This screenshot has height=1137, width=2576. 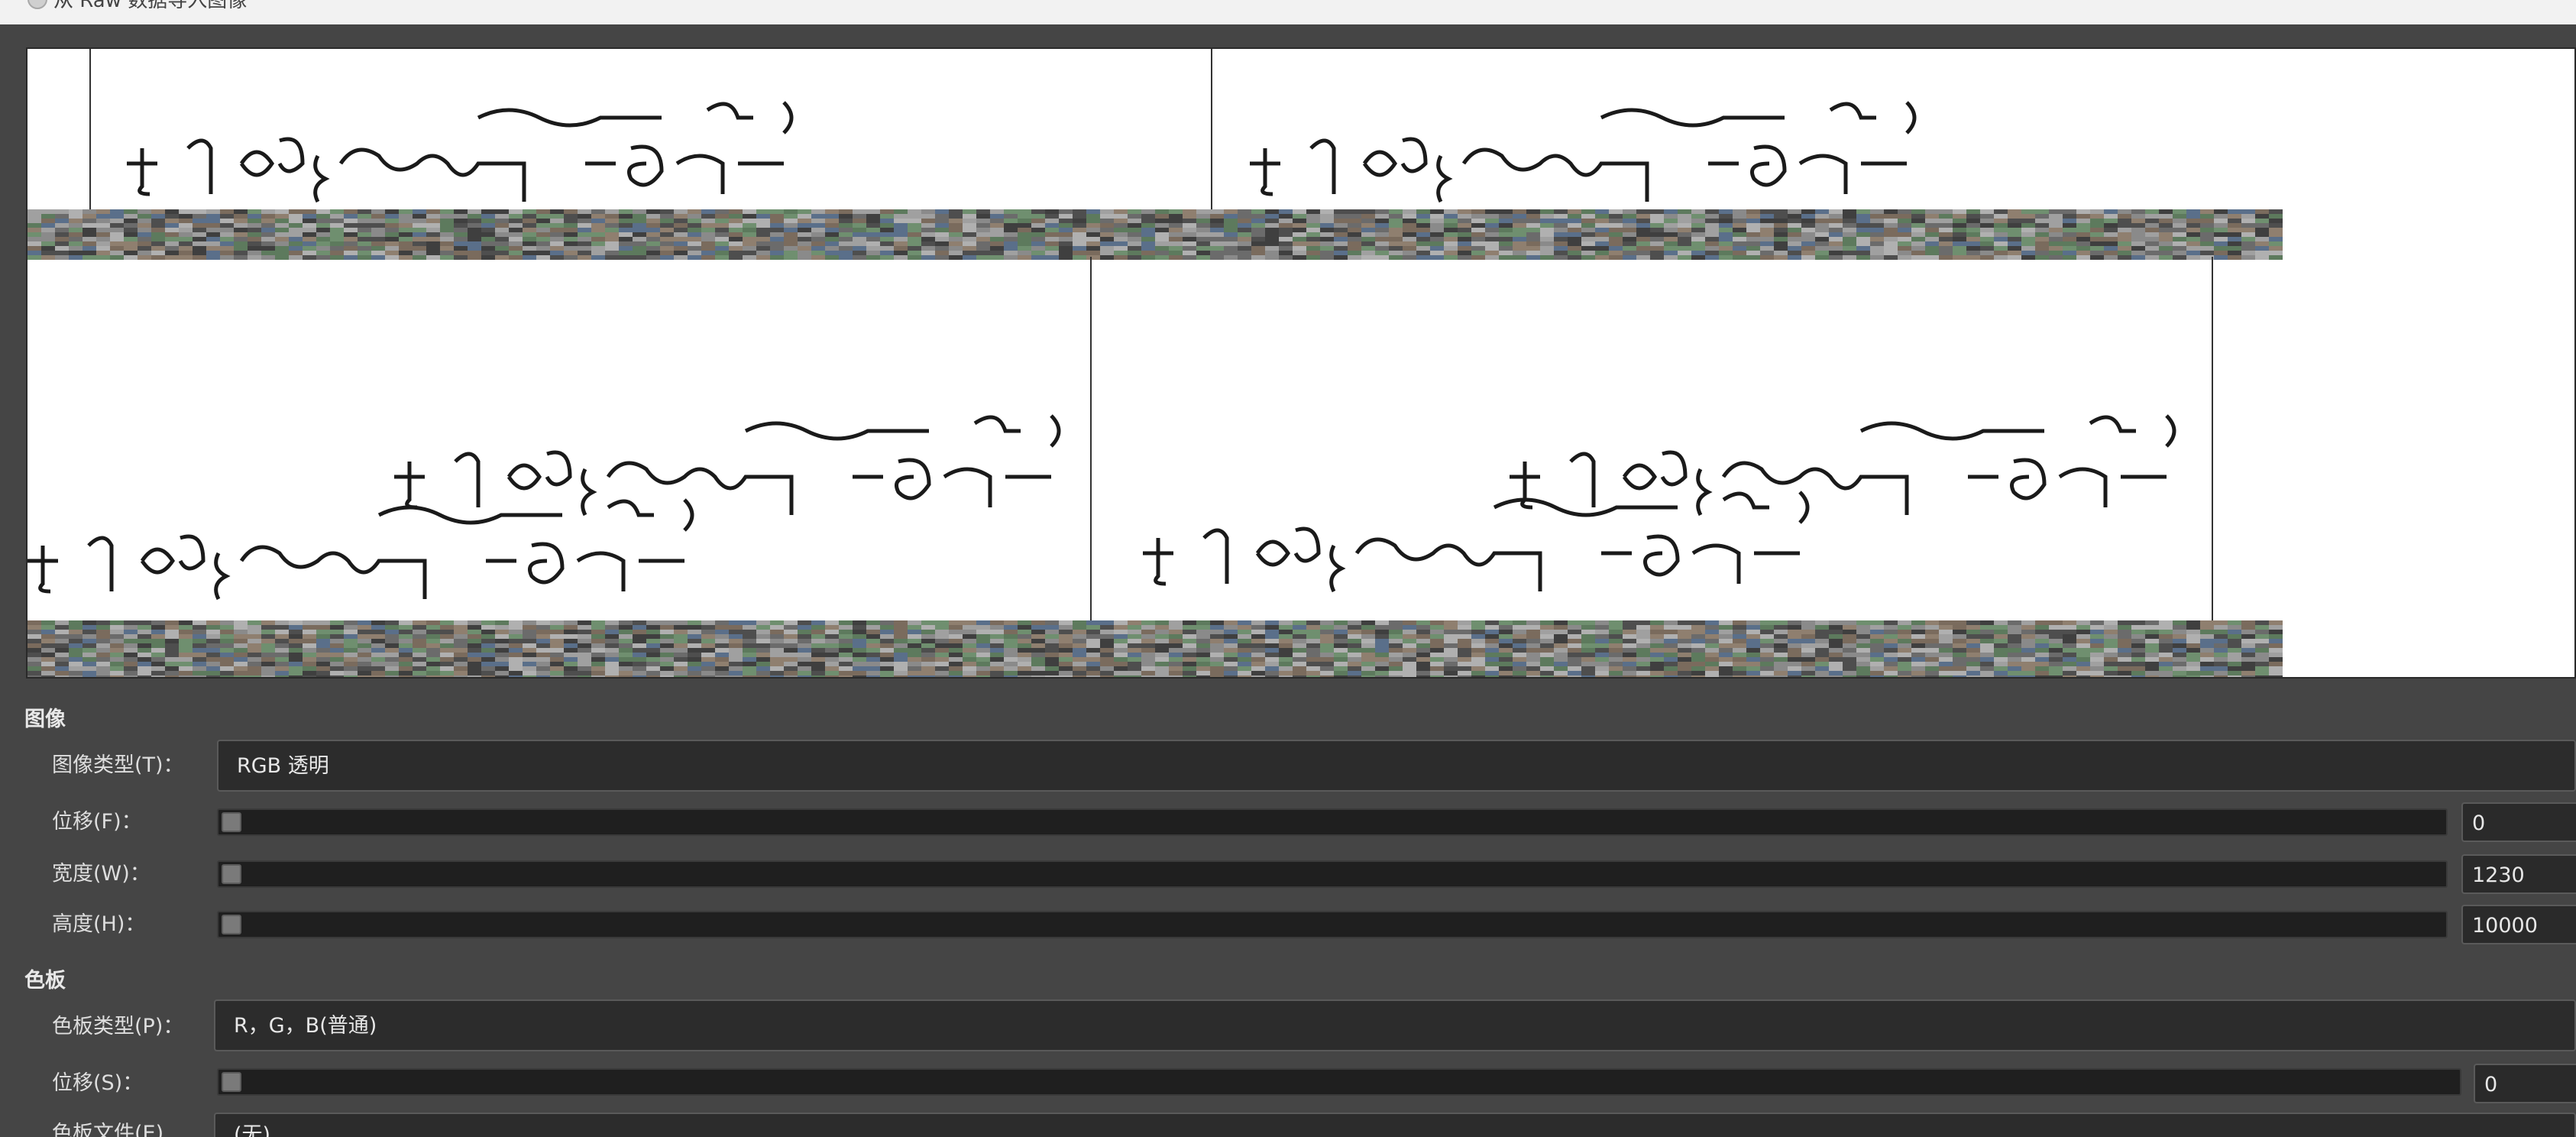 What do you see at coordinates (45, 981) in the screenshot?
I see `palette-section-title: 色板` at bounding box center [45, 981].